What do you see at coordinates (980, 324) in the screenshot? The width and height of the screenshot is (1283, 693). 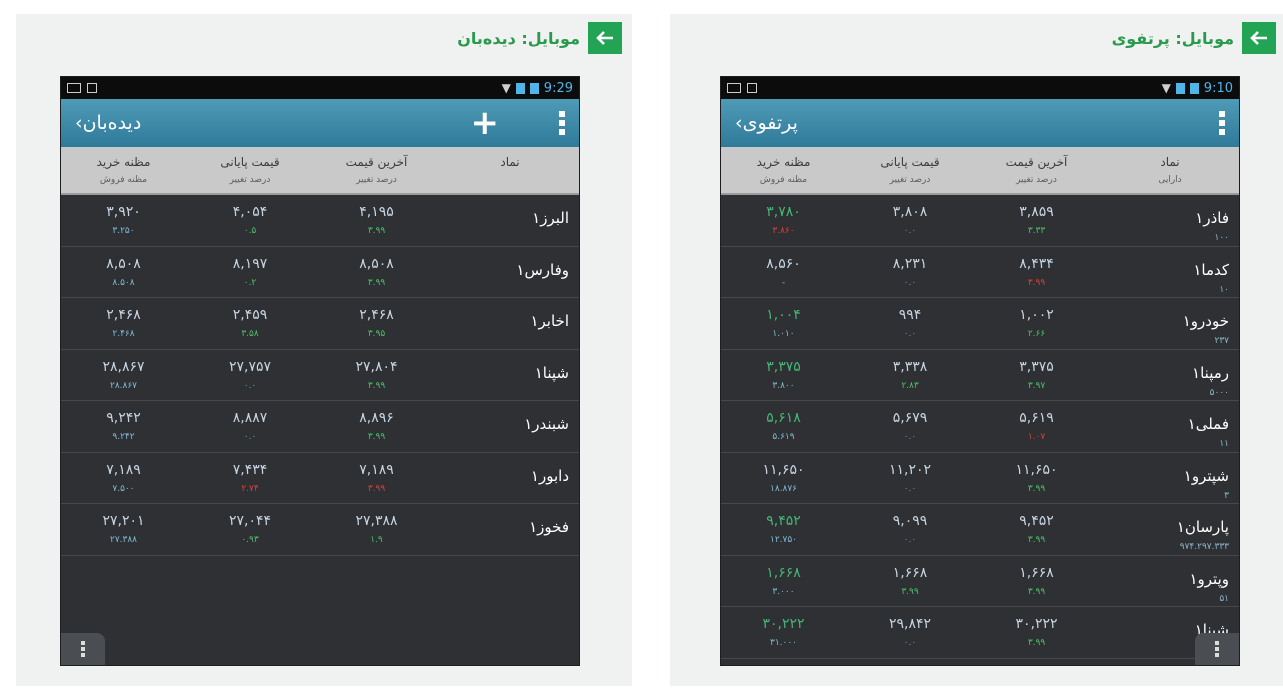 I see `table-row: ۱,۰۰۴ ۱.۰۱۰ ۹۹۴ ۰.۰ ۱,۰۰۲ ۲.۶۶ خودرو۱ ۲۳۷` at bounding box center [980, 324].